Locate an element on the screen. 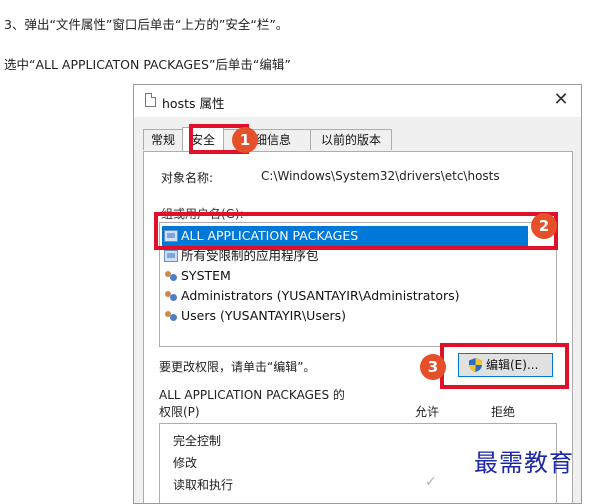 Image resolution: width=597 pixels, height=504 pixels. tab-general: 常规 is located at coordinates (163, 139).